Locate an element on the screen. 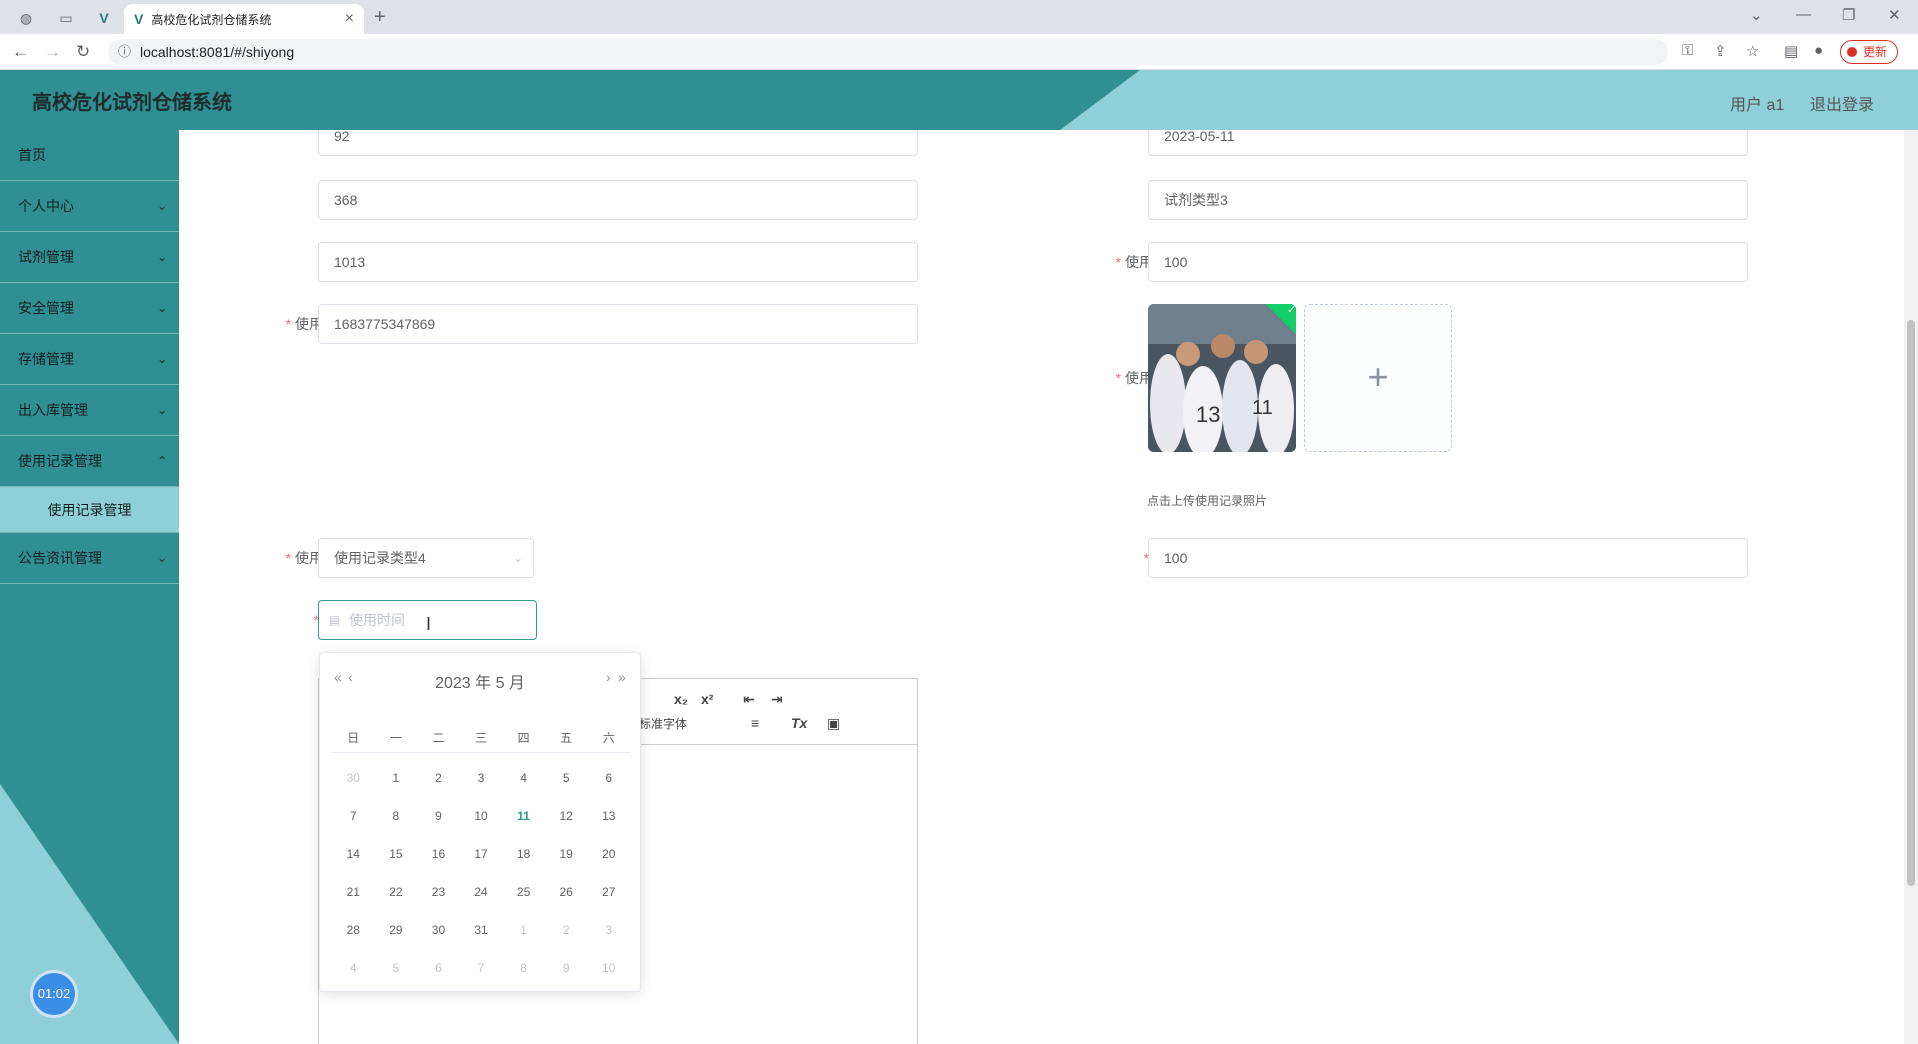 This screenshot has height=1044, width=1918. image-icon: ▣ is located at coordinates (833, 723).